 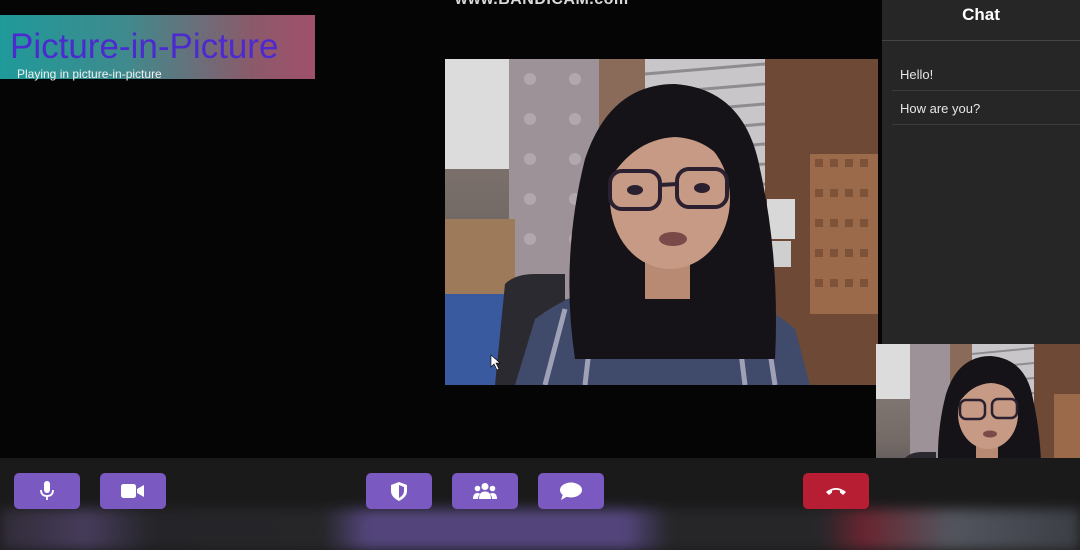 I want to click on chat-bubble-icon, so click(x=571, y=491).